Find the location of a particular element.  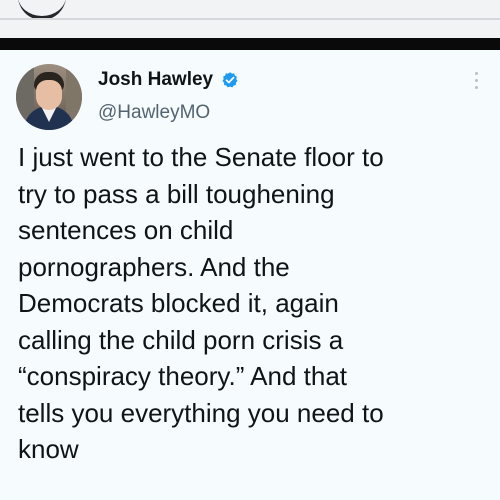

black-header-band is located at coordinates (250, 44).